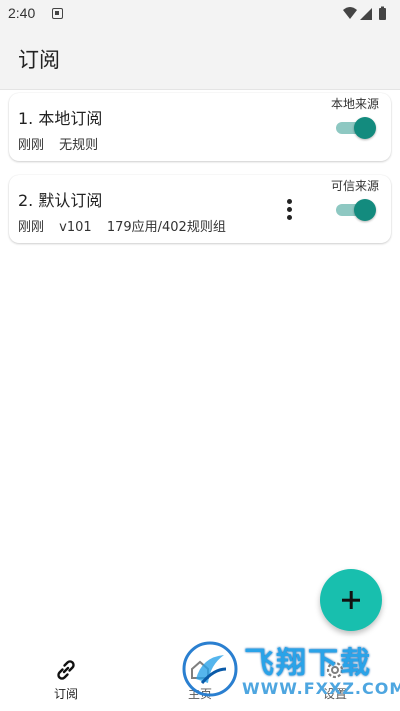 The width and height of the screenshot is (400, 711). I want to click on watermark-url: WWW.FXXZ.COM, so click(321, 688).